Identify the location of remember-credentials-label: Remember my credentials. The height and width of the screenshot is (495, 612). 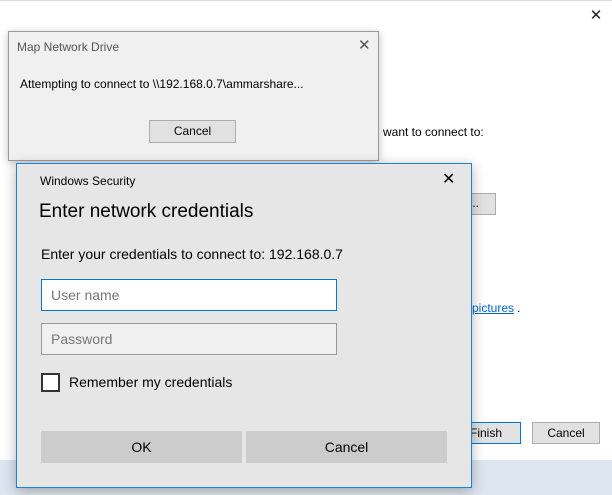
(150, 382).